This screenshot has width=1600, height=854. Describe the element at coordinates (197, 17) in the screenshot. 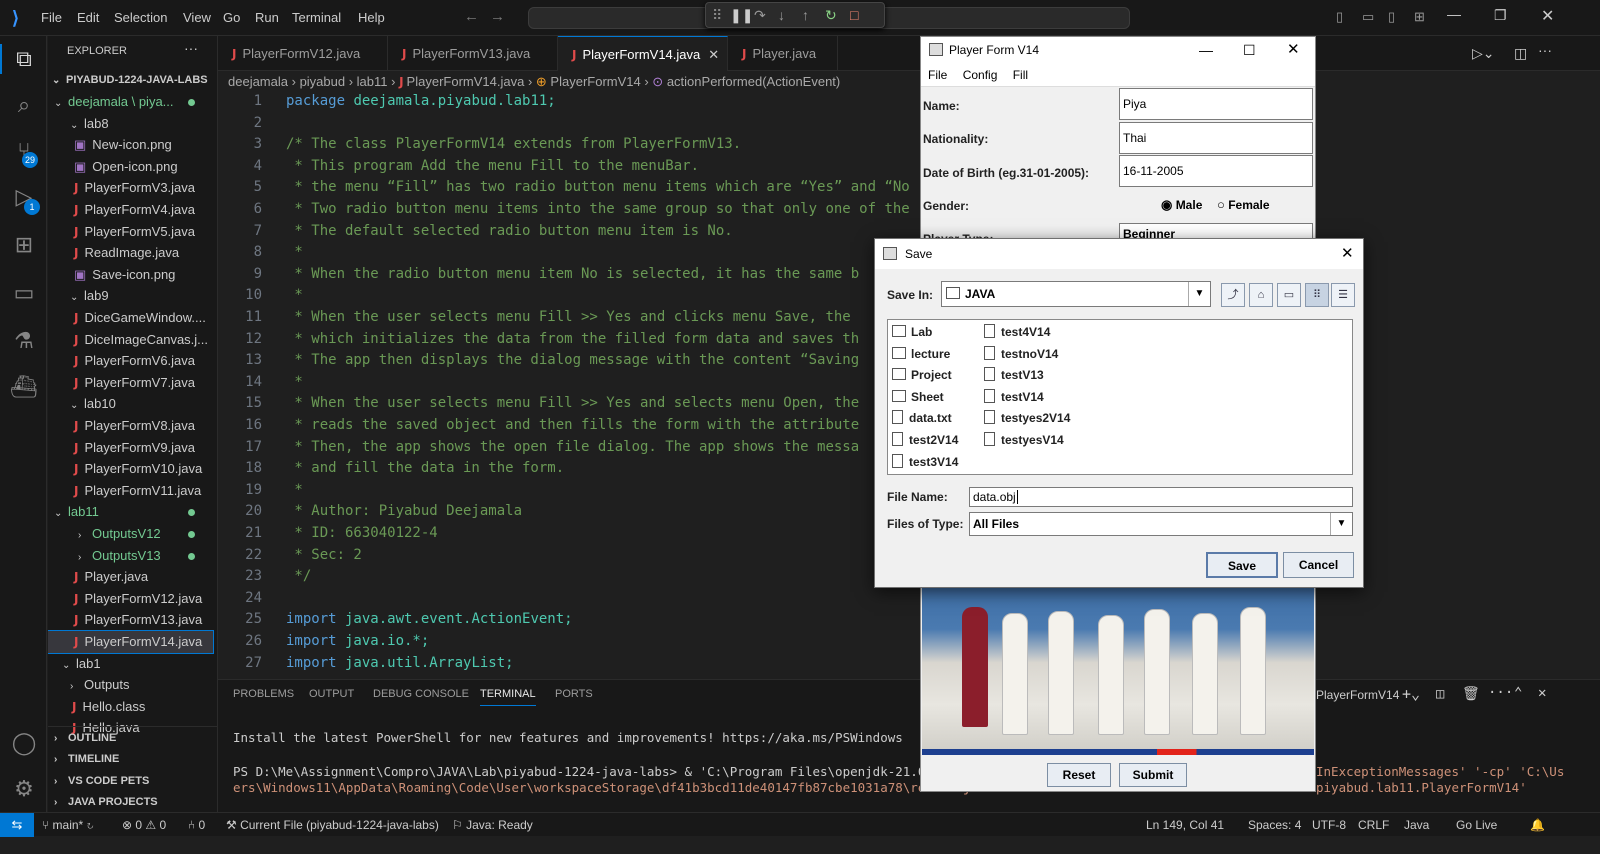

I see `menu-view: View` at that location.